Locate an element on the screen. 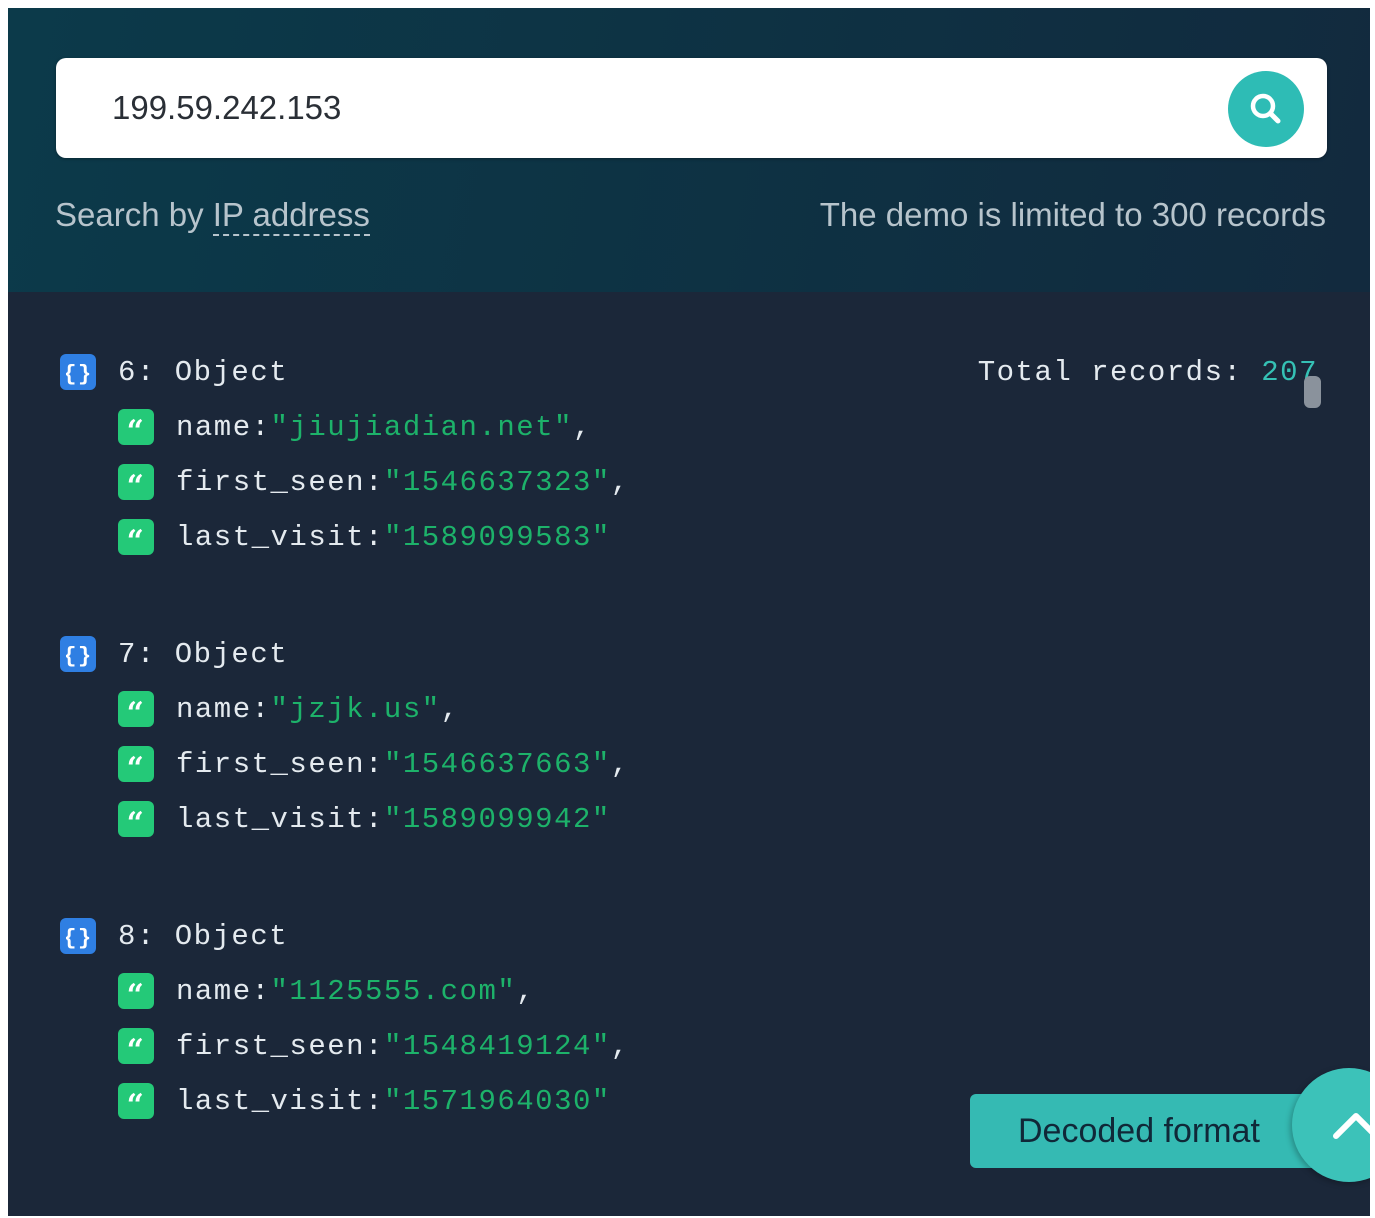  property-value: "1546637663" is located at coordinates (497, 764).